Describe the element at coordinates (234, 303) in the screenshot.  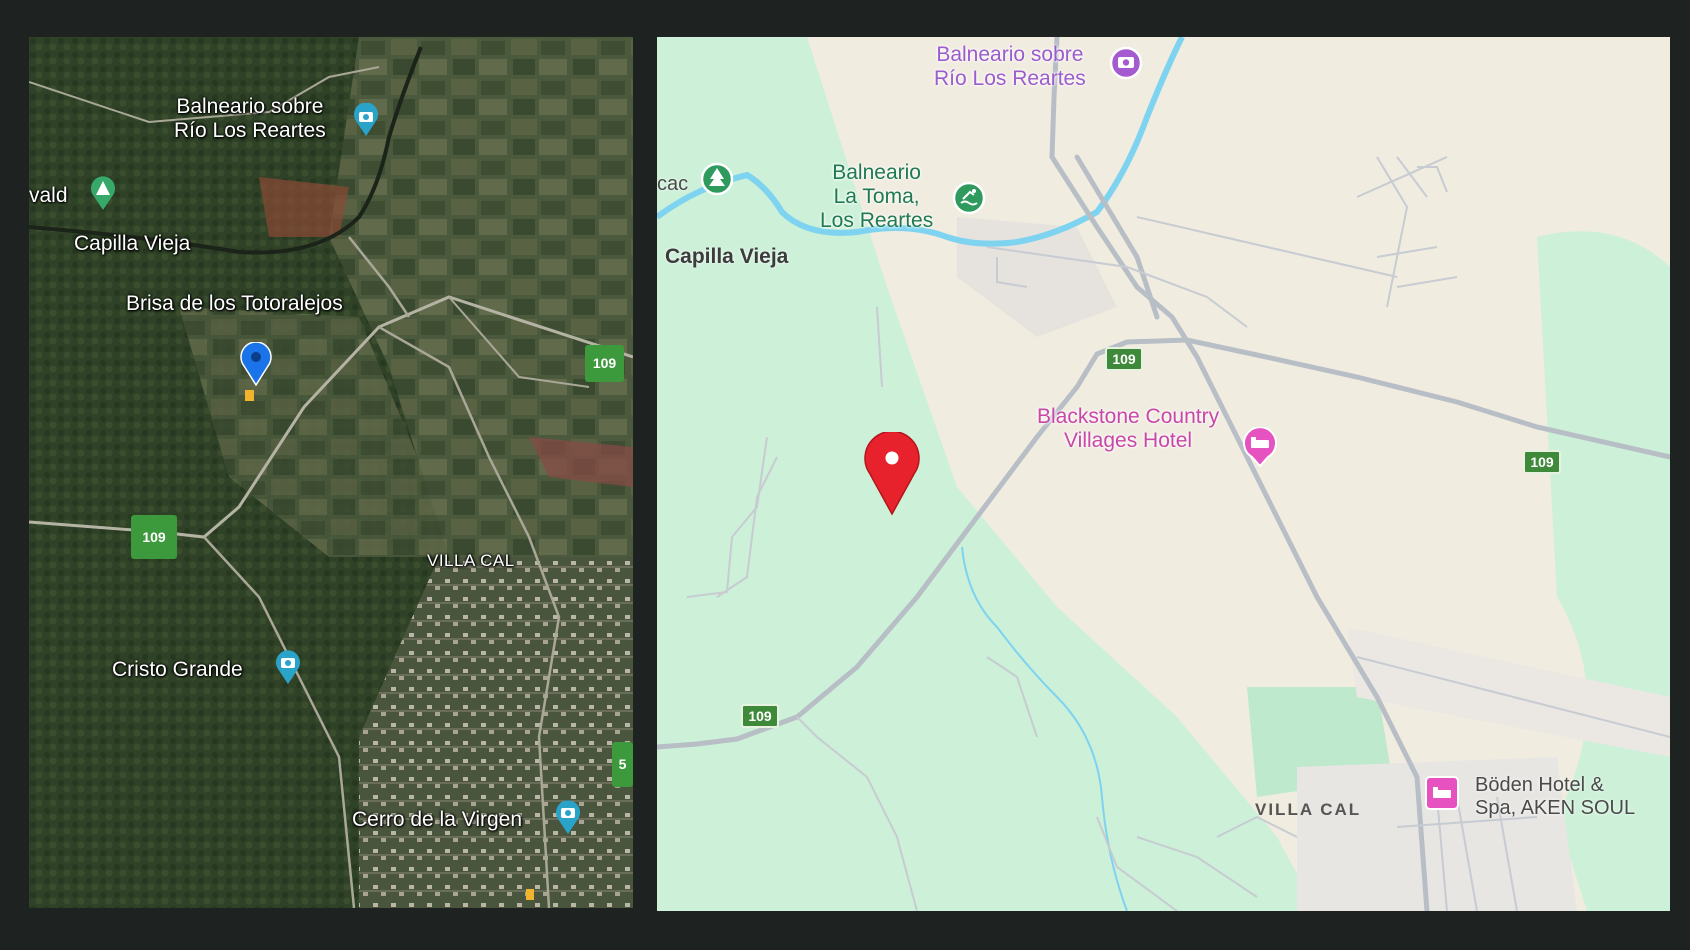
I see `label-brisa-de-los-totoralejos: Brisa de los Totoralejos` at that location.